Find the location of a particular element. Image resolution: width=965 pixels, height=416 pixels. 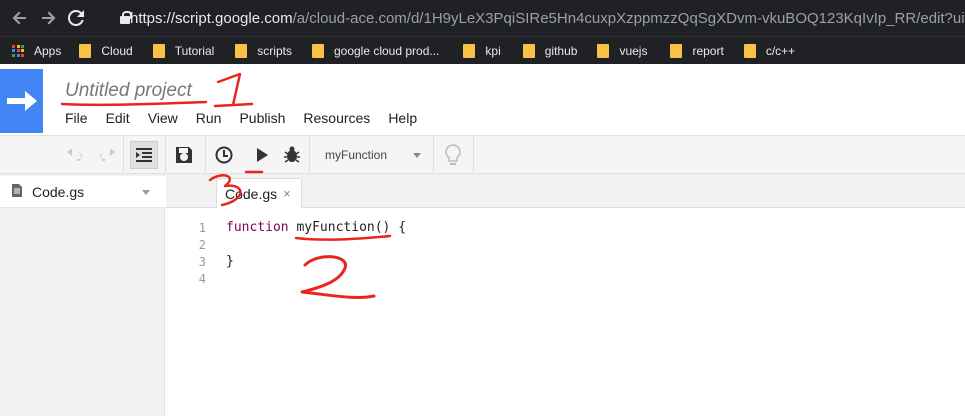

run-play-icon is located at coordinates (262, 155).